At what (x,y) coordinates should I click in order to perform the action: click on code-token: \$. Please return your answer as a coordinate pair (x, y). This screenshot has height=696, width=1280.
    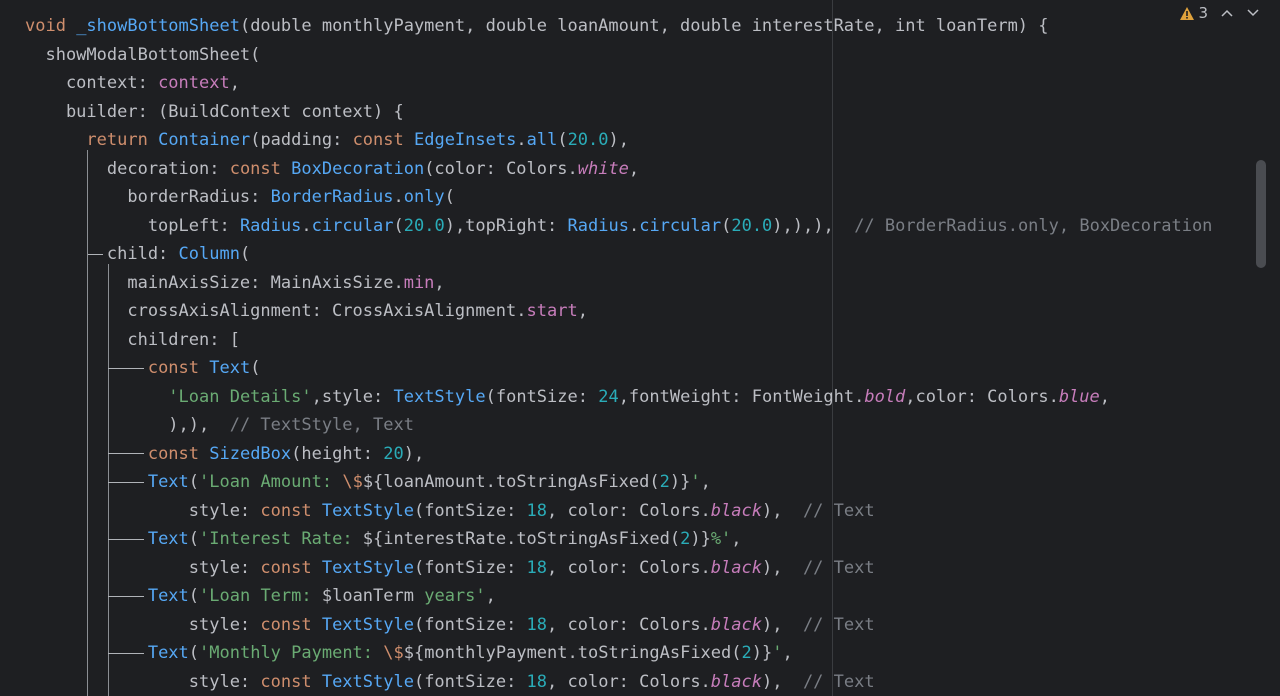
    Looking at the image, I should click on (393, 653).